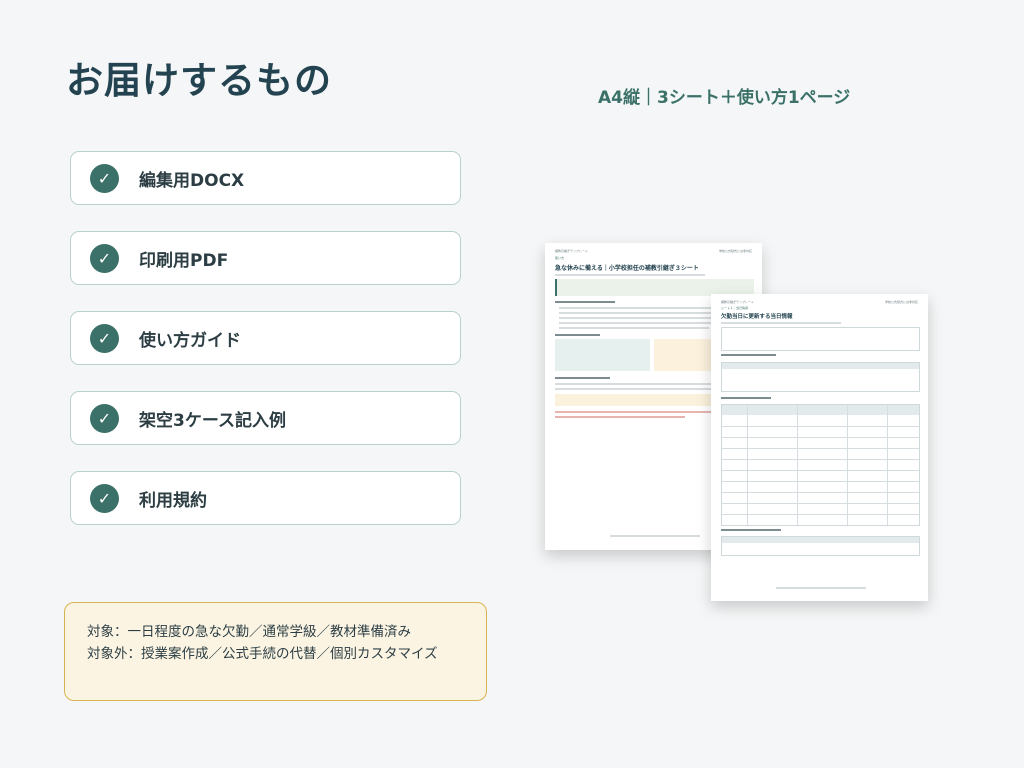 Image resolution: width=1024 pixels, height=768 pixels. Describe the element at coordinates (820, 465) in the screenshot. I see `doc-schedule-table` at that location.